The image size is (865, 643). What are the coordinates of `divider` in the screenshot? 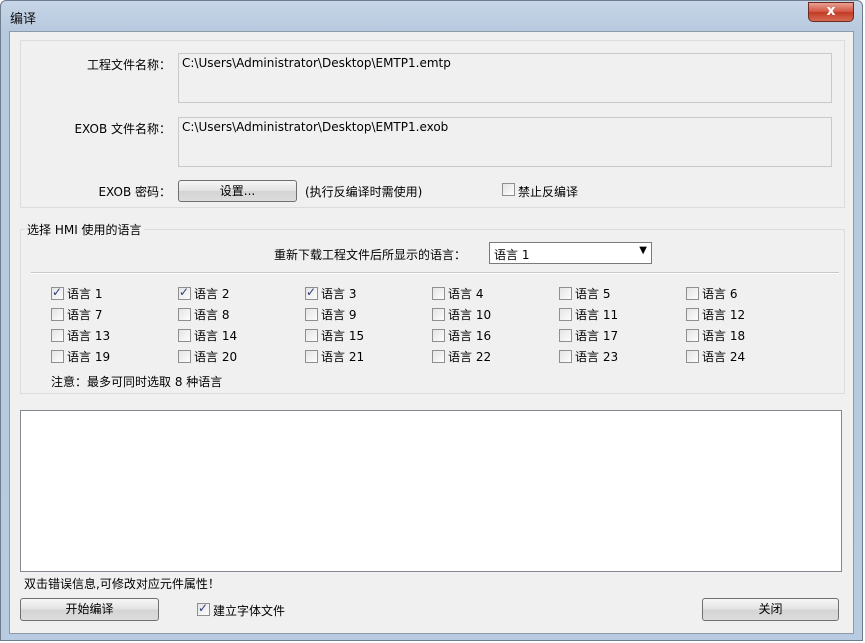 It's located at (435, 273).